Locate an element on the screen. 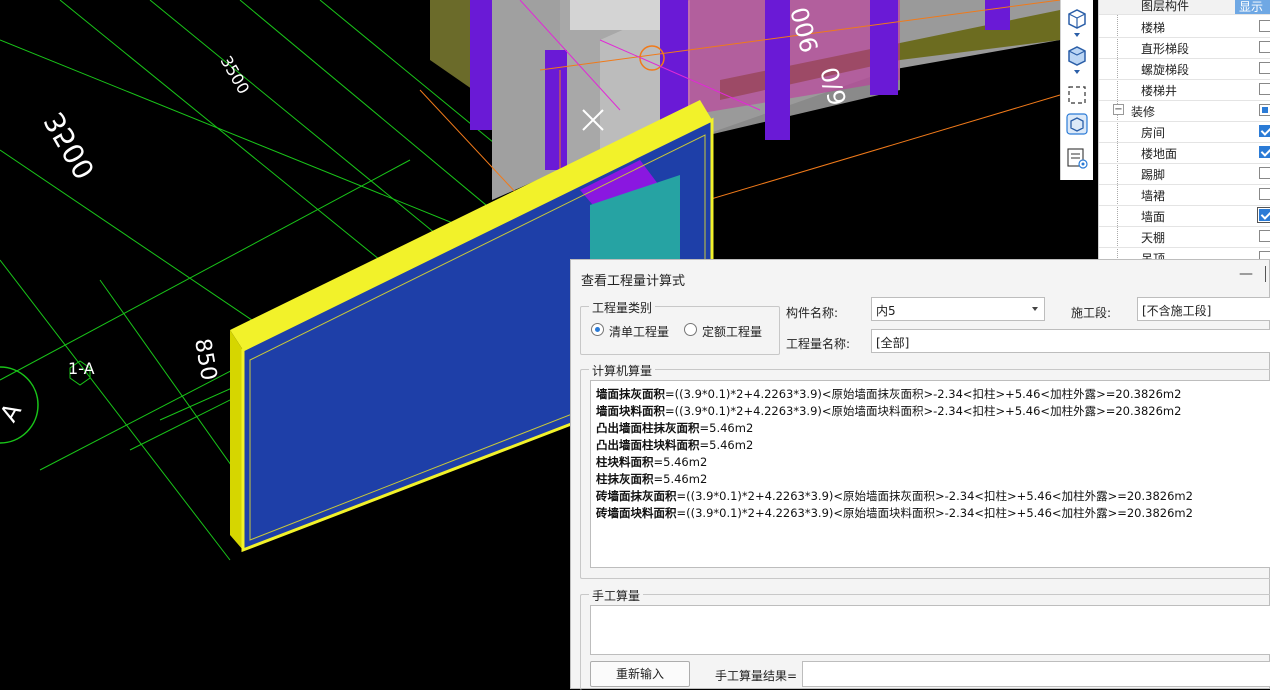 This screenshot has width=1270, height=690. layer-item-wall-surface: 墙面 is located at coordinates (1184, 216).